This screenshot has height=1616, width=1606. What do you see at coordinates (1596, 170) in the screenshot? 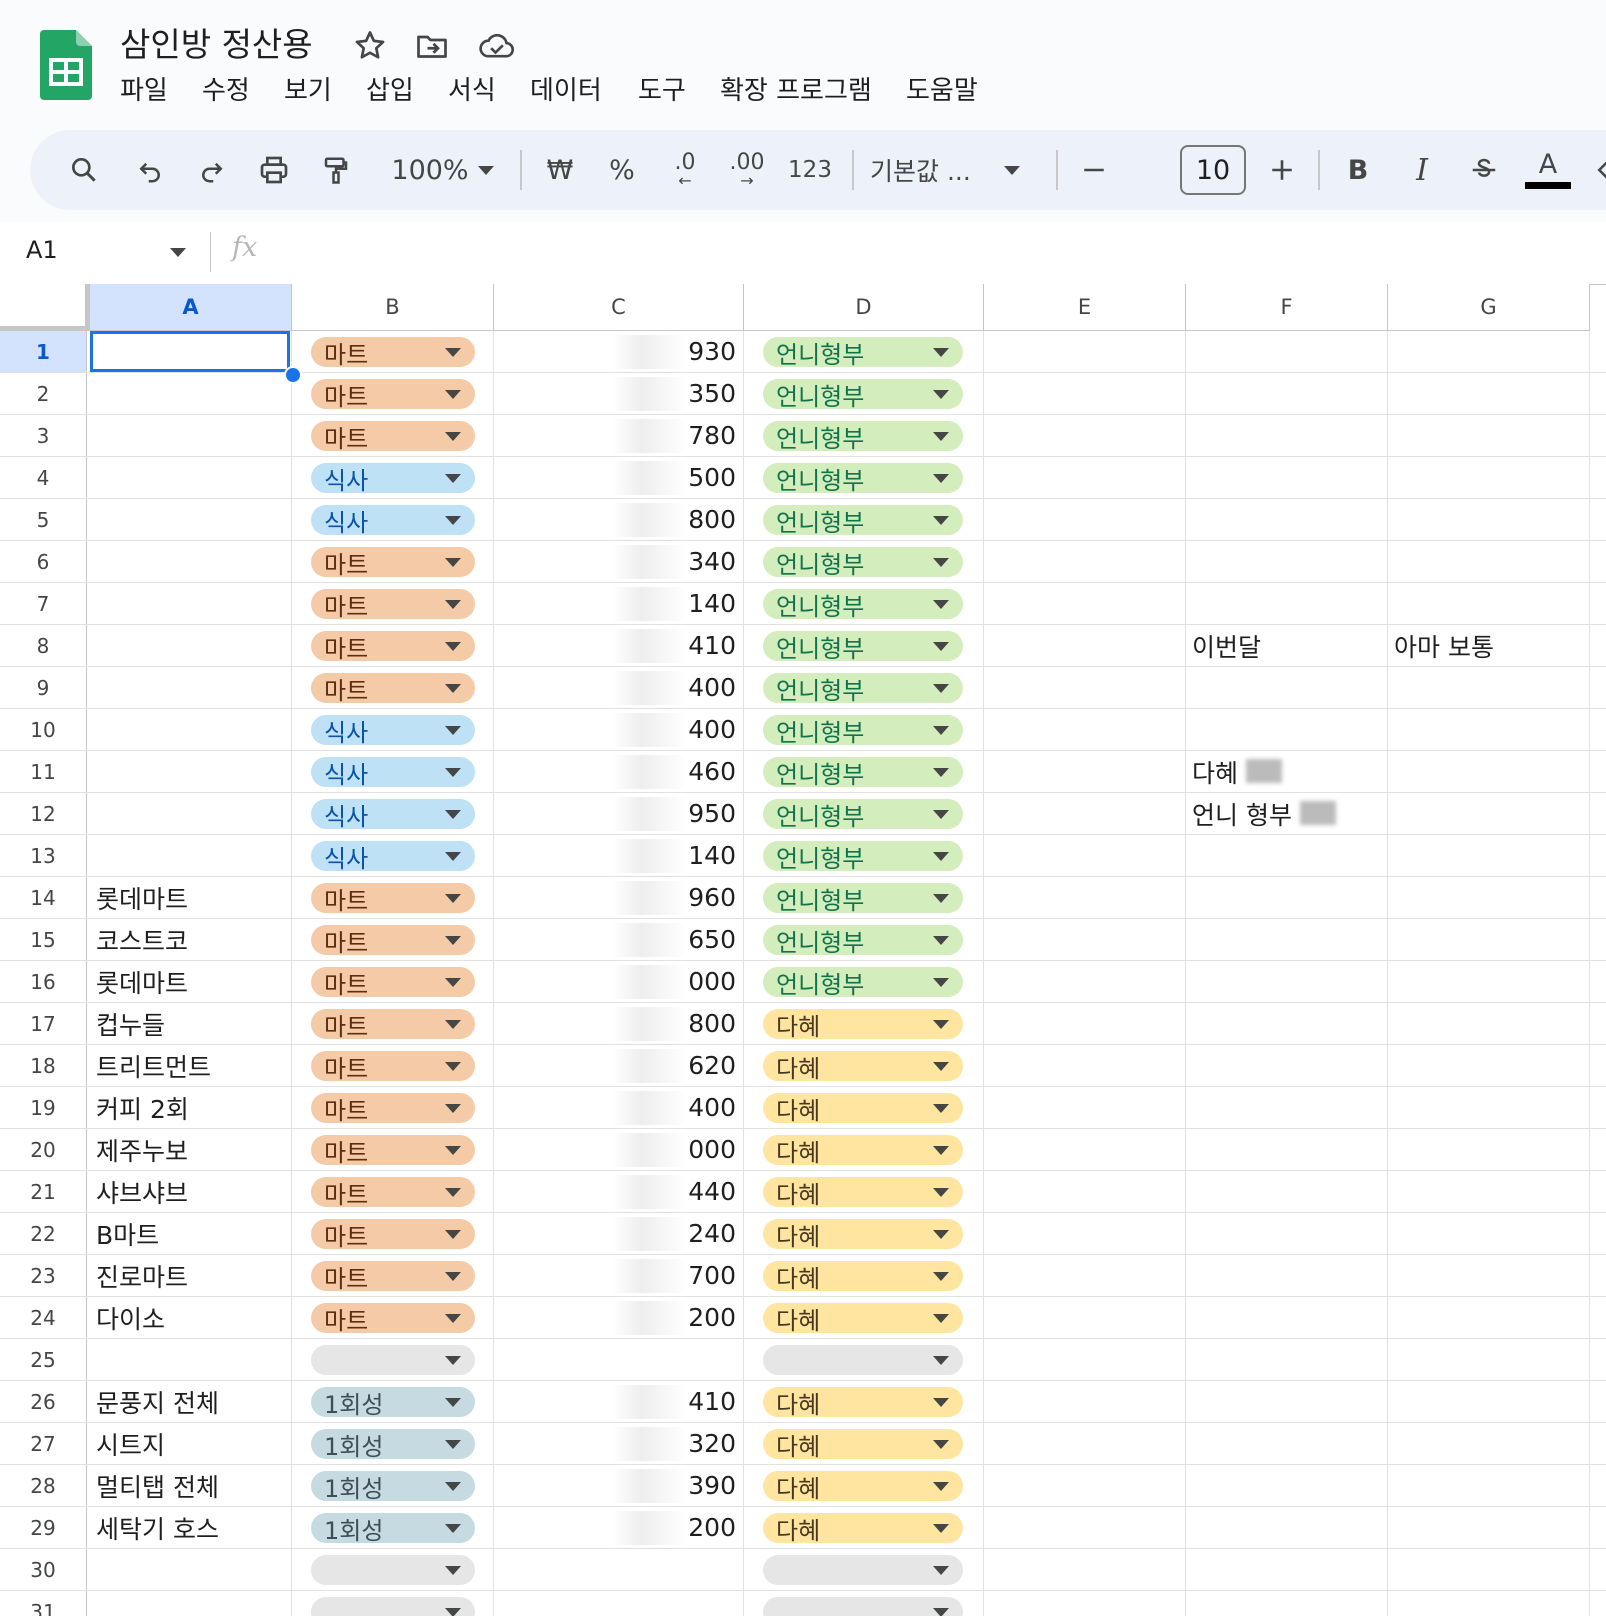
I see `fill-color-icon` at bounding box center [1596, 170].